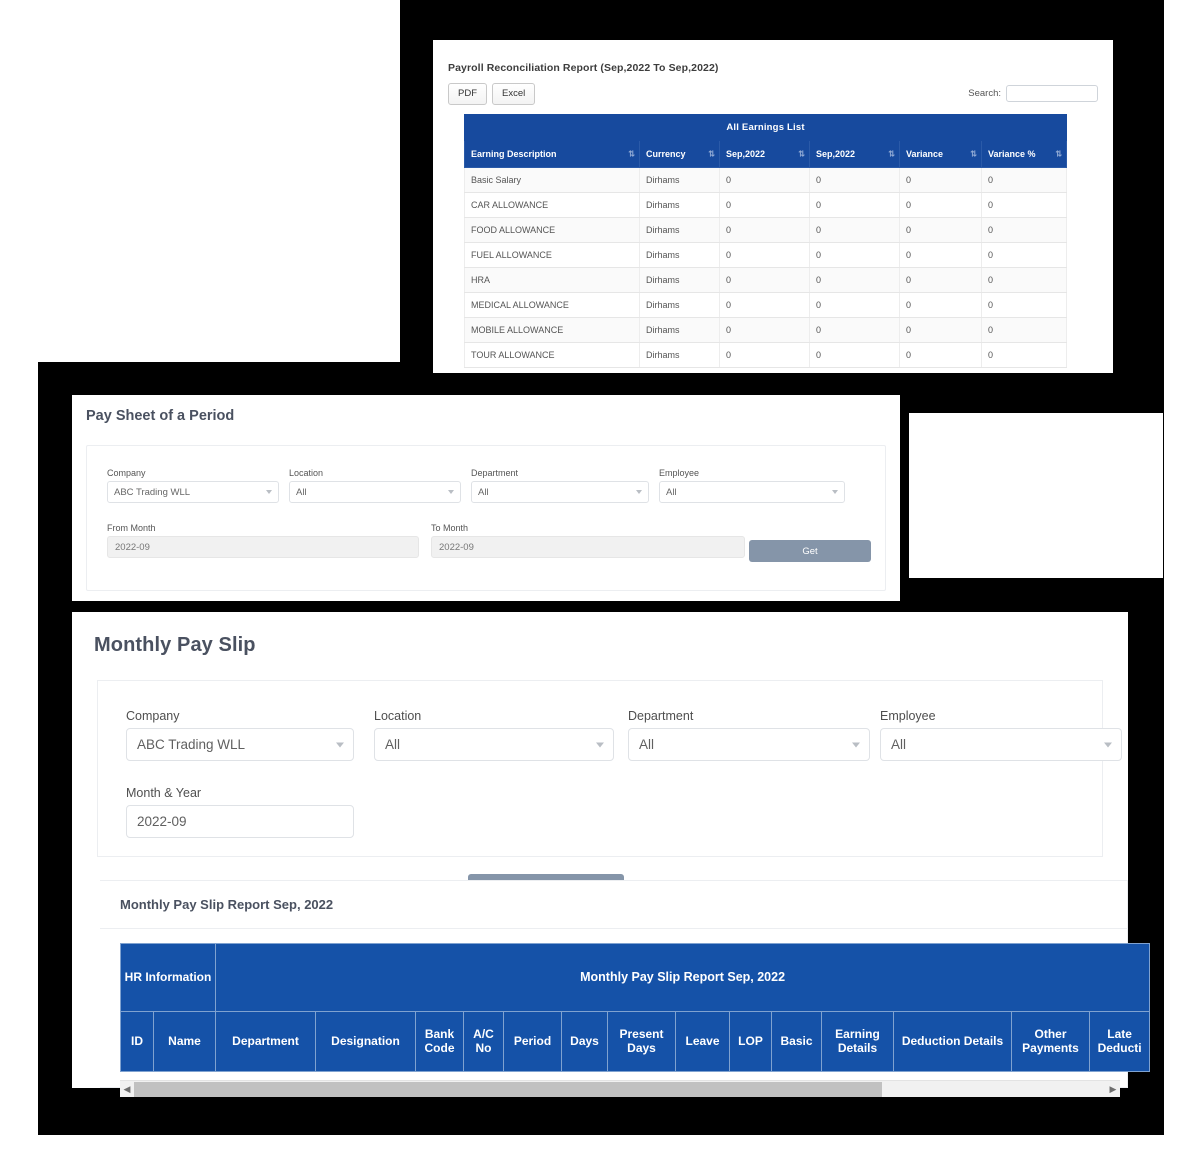 Image resolution: width=1200 pixels, height=1153 pixels. I want to click on col-basic: Basic, so click(796, 1041).